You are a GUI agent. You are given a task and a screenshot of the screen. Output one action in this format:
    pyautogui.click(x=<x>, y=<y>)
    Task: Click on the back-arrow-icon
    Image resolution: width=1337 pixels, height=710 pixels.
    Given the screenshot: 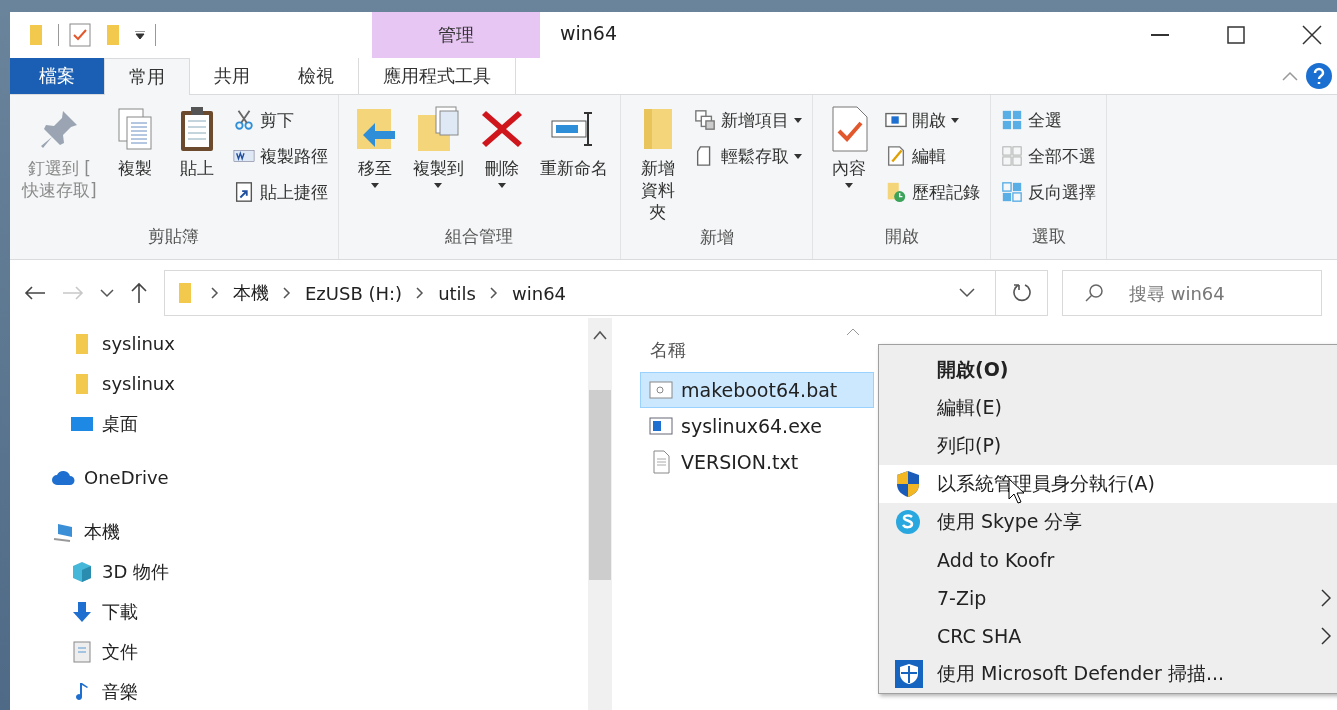 What is the action you would take?
    pyautogui.click(x=35, y=293)
    